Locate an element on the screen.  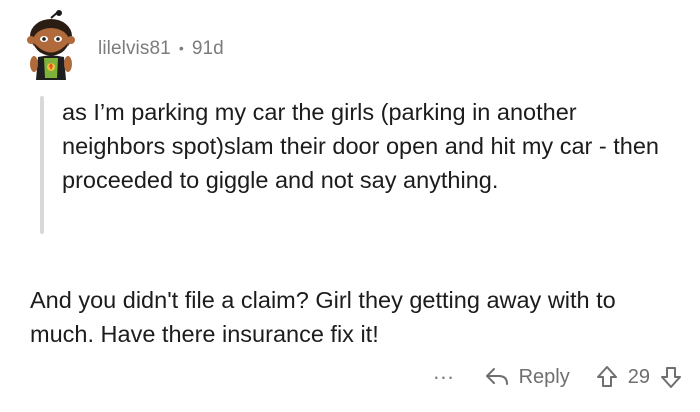
username: lilelvis81 is located at coordinates (134, 49).